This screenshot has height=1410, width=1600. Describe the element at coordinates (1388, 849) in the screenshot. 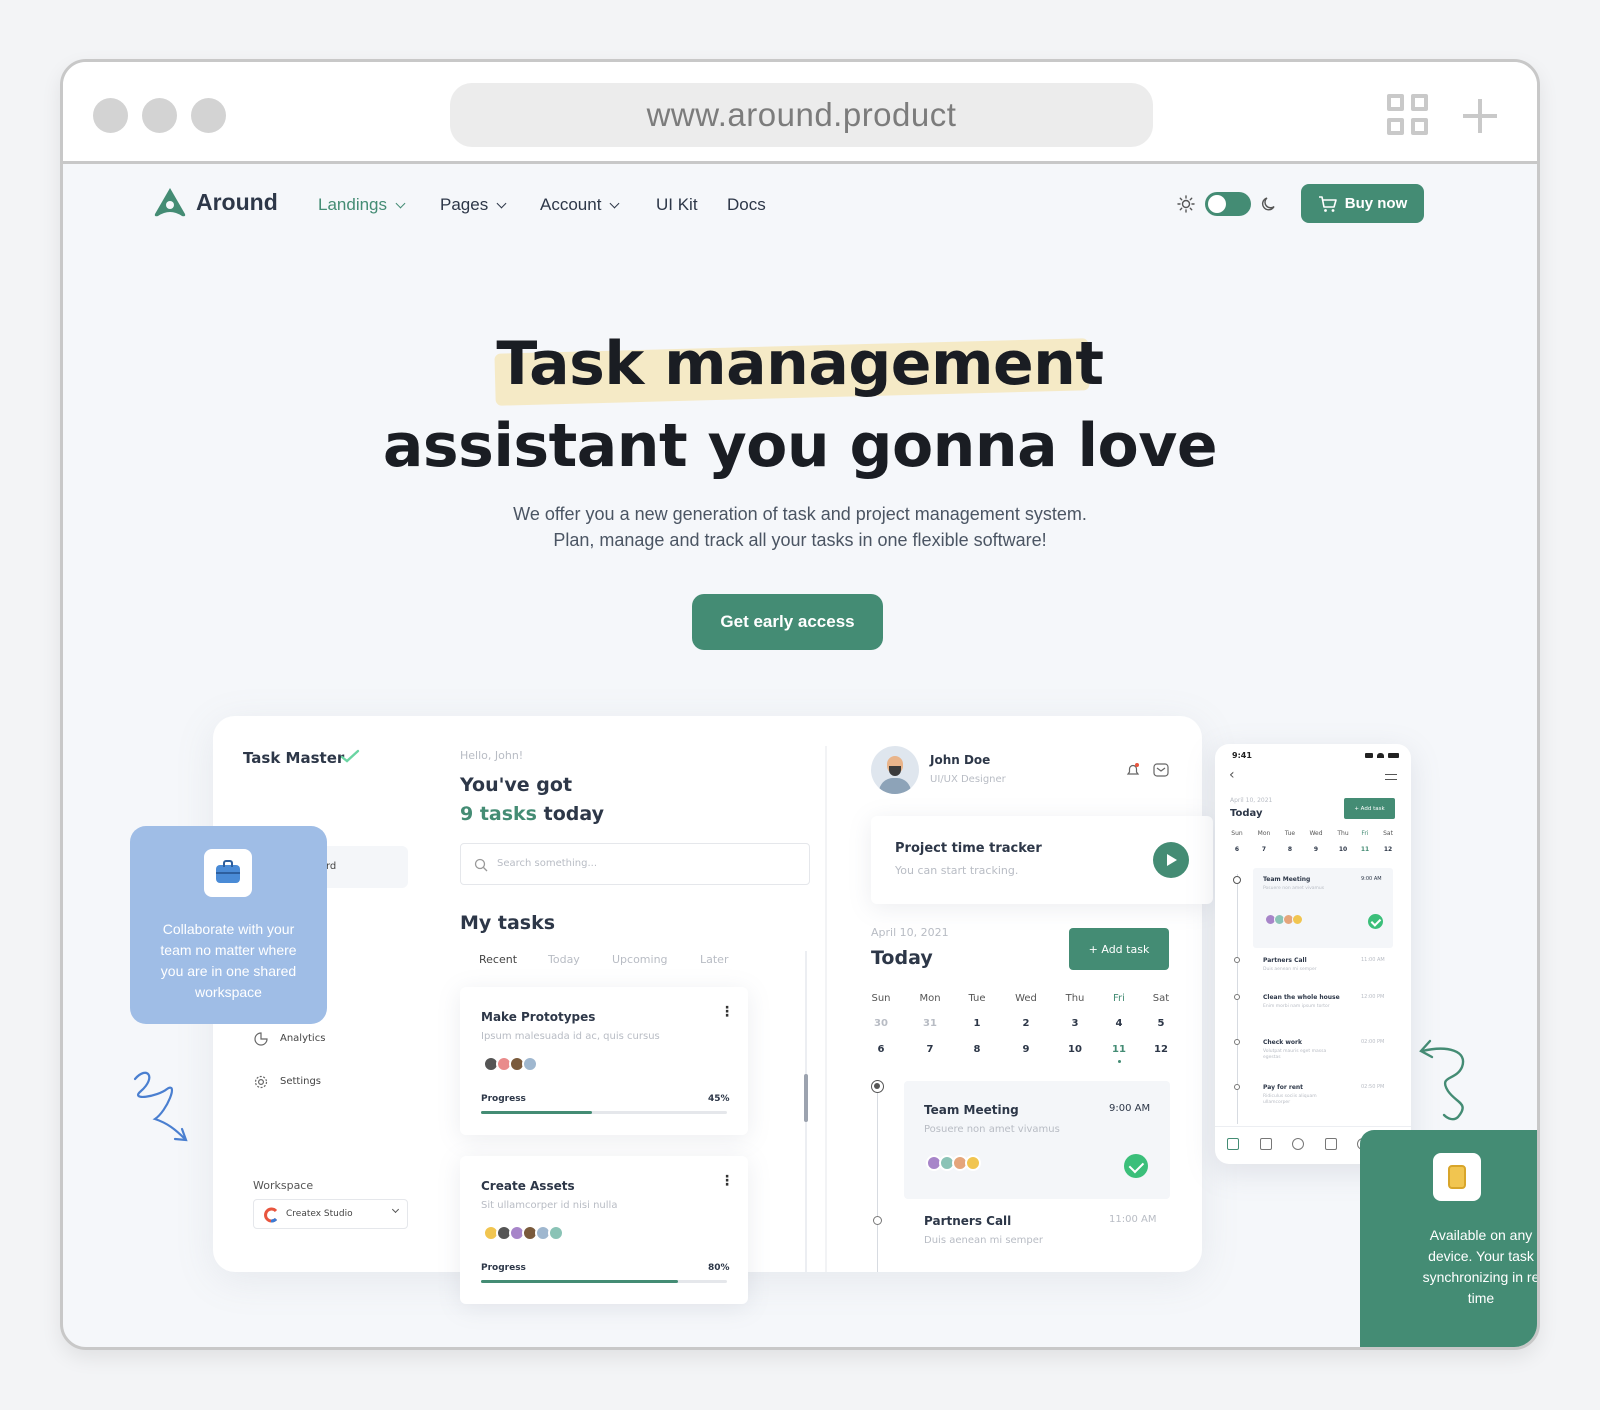

I see `phone-calendar-day: 12` at that location.